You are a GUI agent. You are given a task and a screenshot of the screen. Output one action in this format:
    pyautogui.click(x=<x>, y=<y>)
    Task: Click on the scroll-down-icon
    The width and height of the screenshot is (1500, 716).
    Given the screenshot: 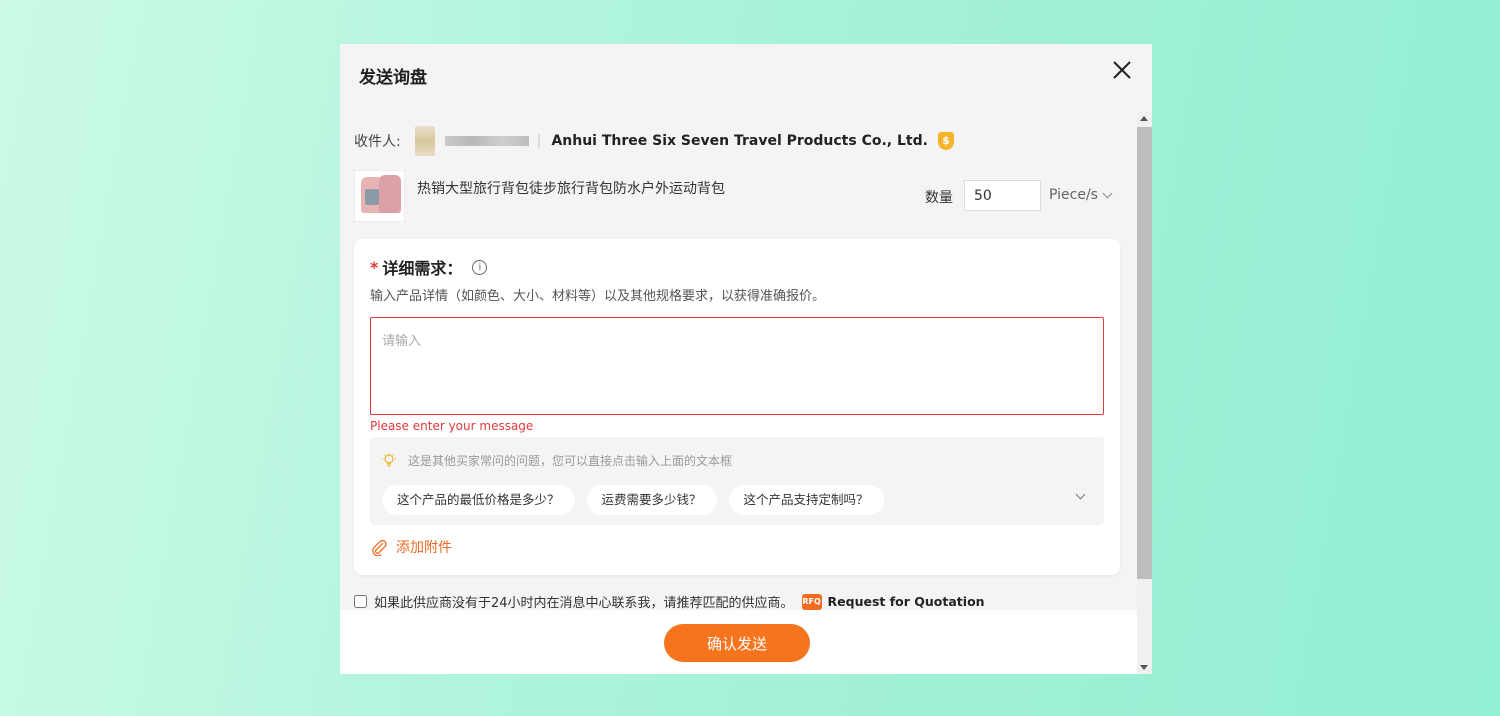 What is the action you would take?
    pyautogui.click(x=1144, y=667)
    